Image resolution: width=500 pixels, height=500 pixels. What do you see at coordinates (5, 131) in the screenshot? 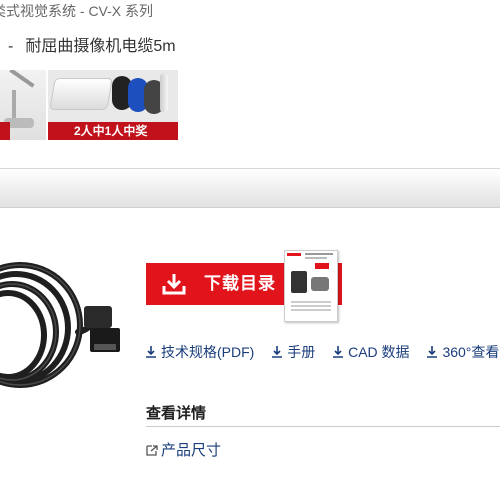
I see `promo-red-accent` at bounding box center [5, 131].